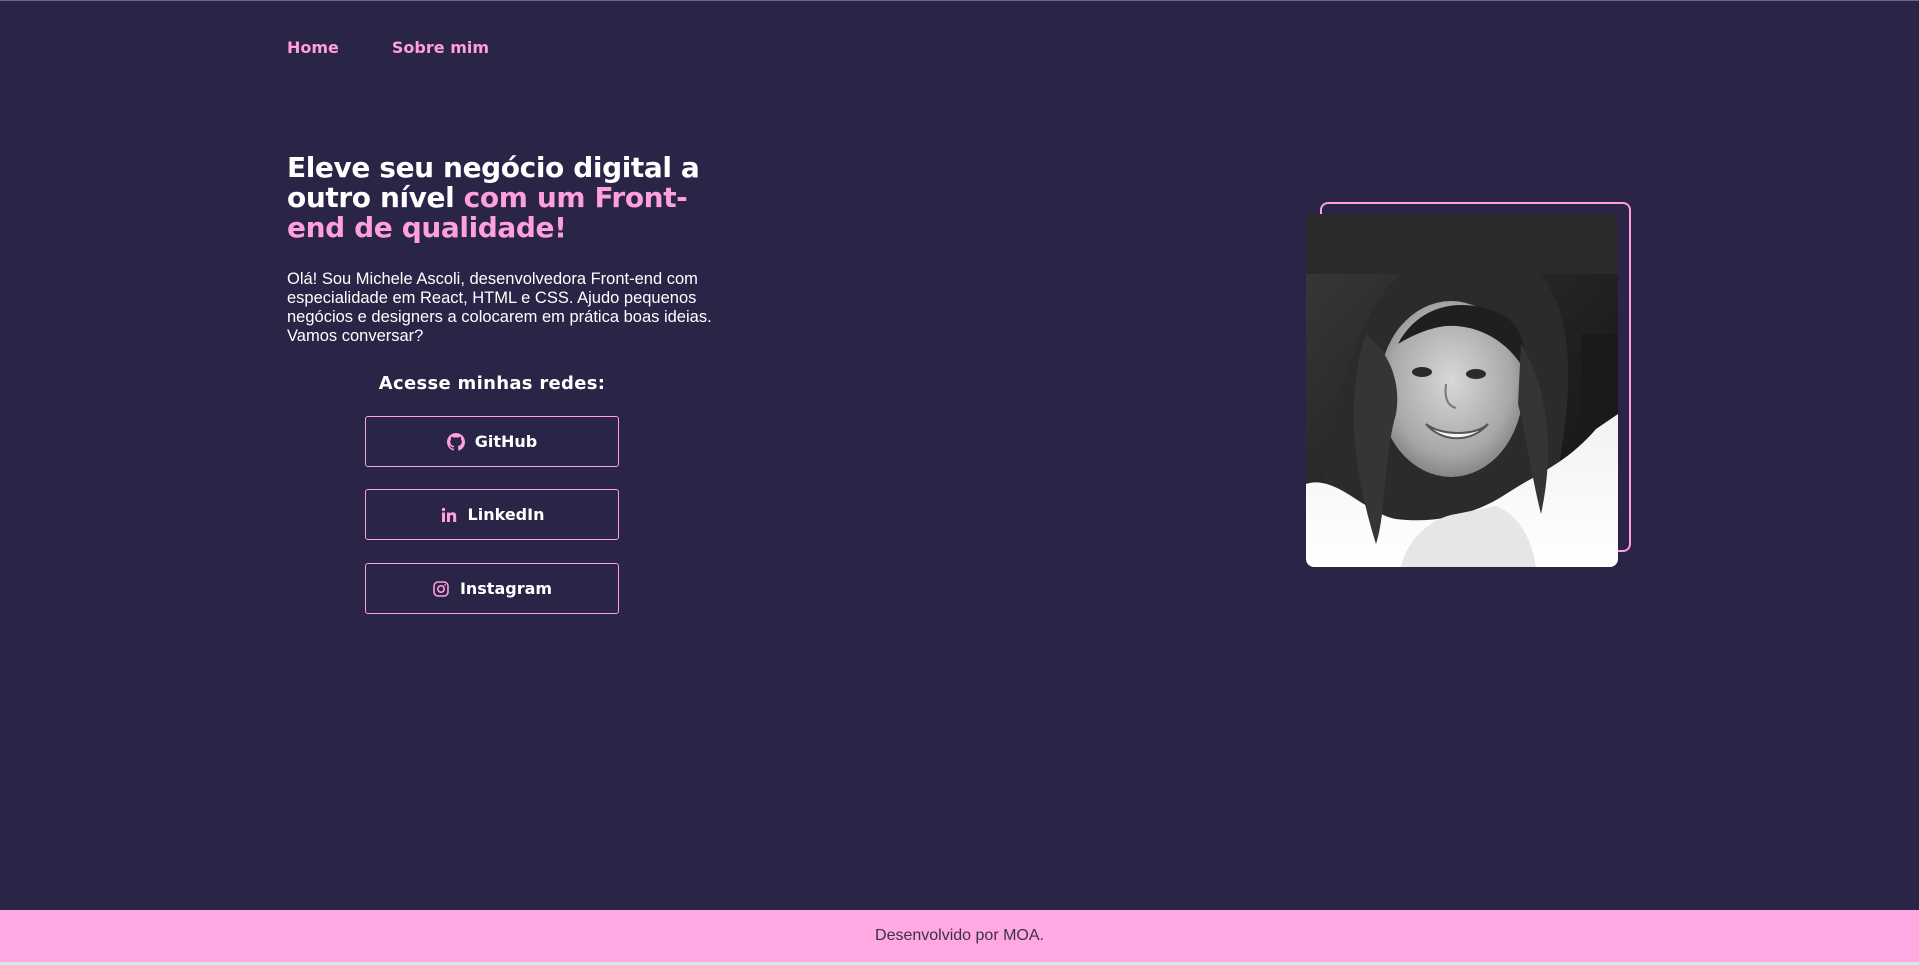  I want to click on top-nav: Home Sobre mim, so click(388, 47).